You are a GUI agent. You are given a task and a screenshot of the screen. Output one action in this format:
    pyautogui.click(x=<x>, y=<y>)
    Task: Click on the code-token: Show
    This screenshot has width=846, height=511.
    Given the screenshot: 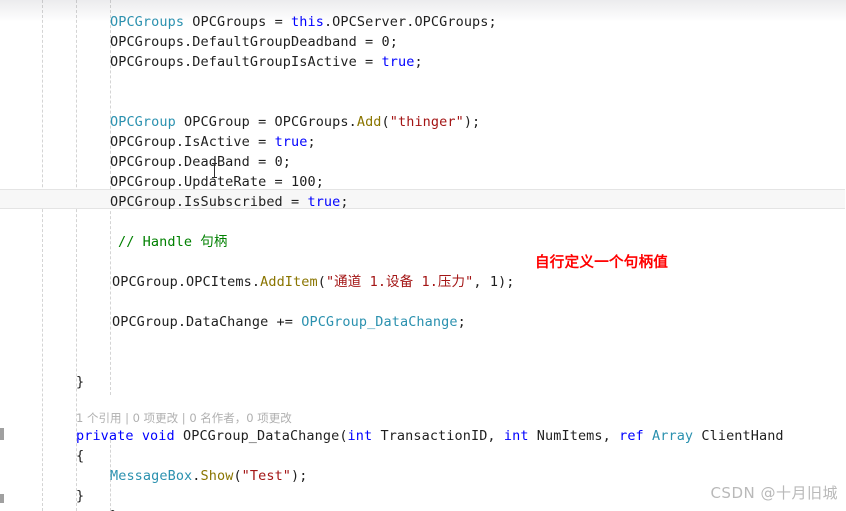 What is the action you would take?
    pyautogui.click(x=217, y=476)
    